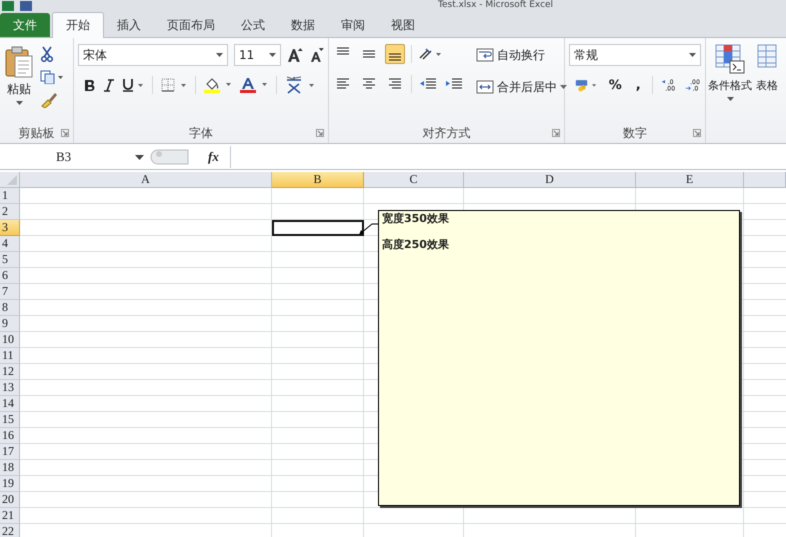 This screenshot has width=786, height=537. I want to click on row-header: 17, so click(10, 452).